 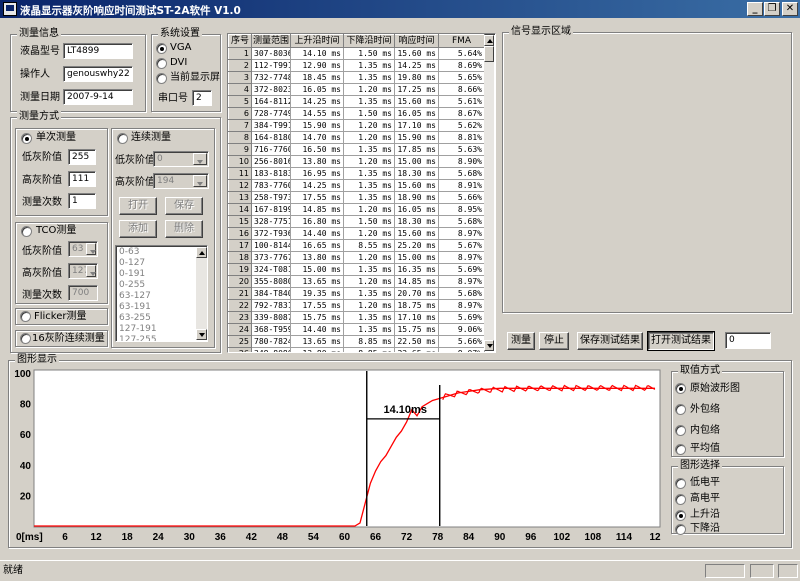 What do you see at coordinates (83, 271) in the screenshot?
I see `tco-high-select: 127` at bounding box center [83, 271].